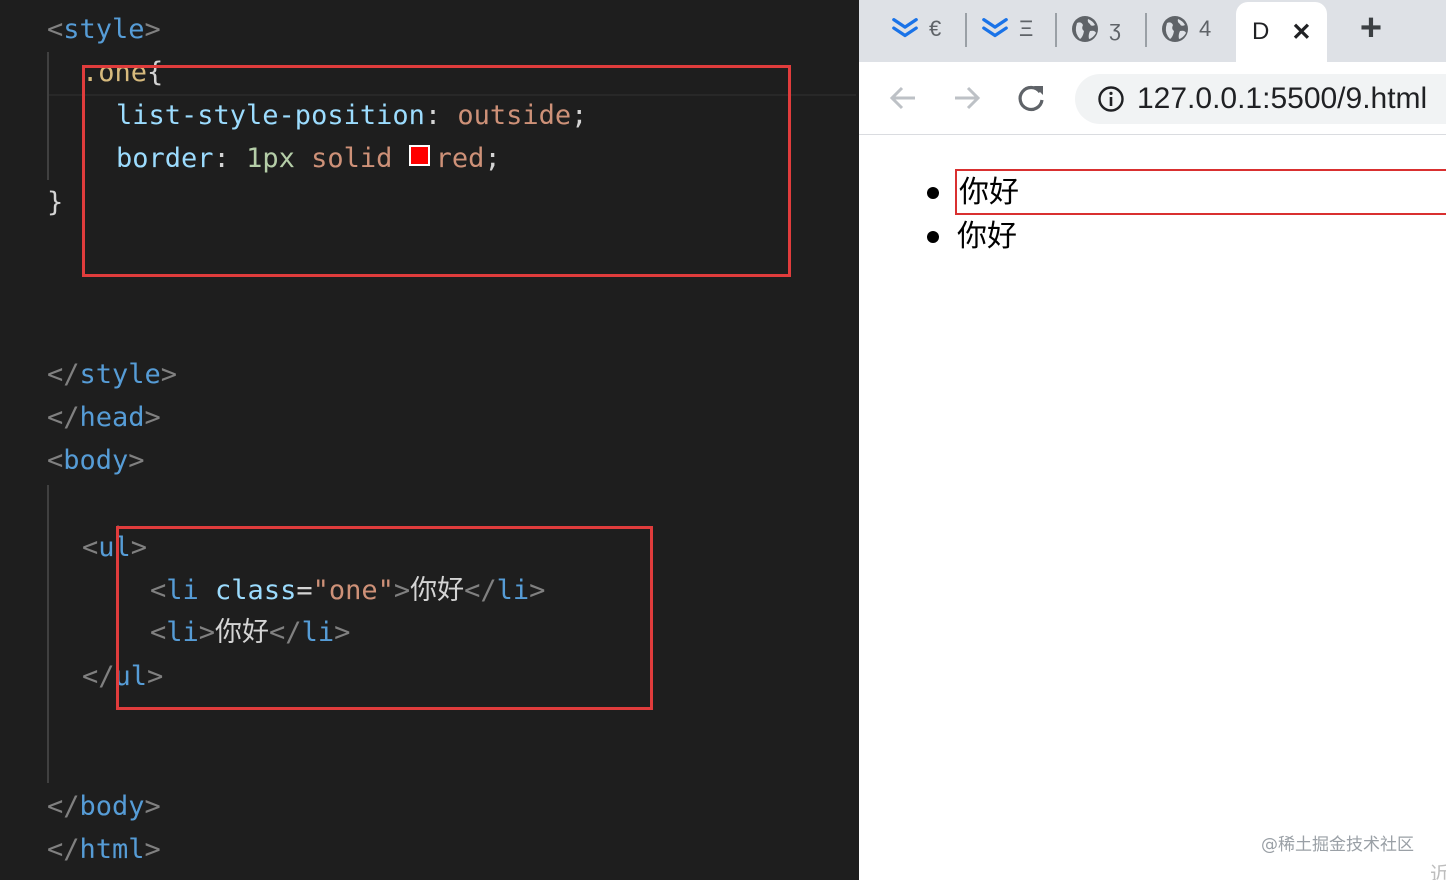 This screenshot has height=880, width=1446. I want to click on list-item-one: 你好, so click(1200, 192).